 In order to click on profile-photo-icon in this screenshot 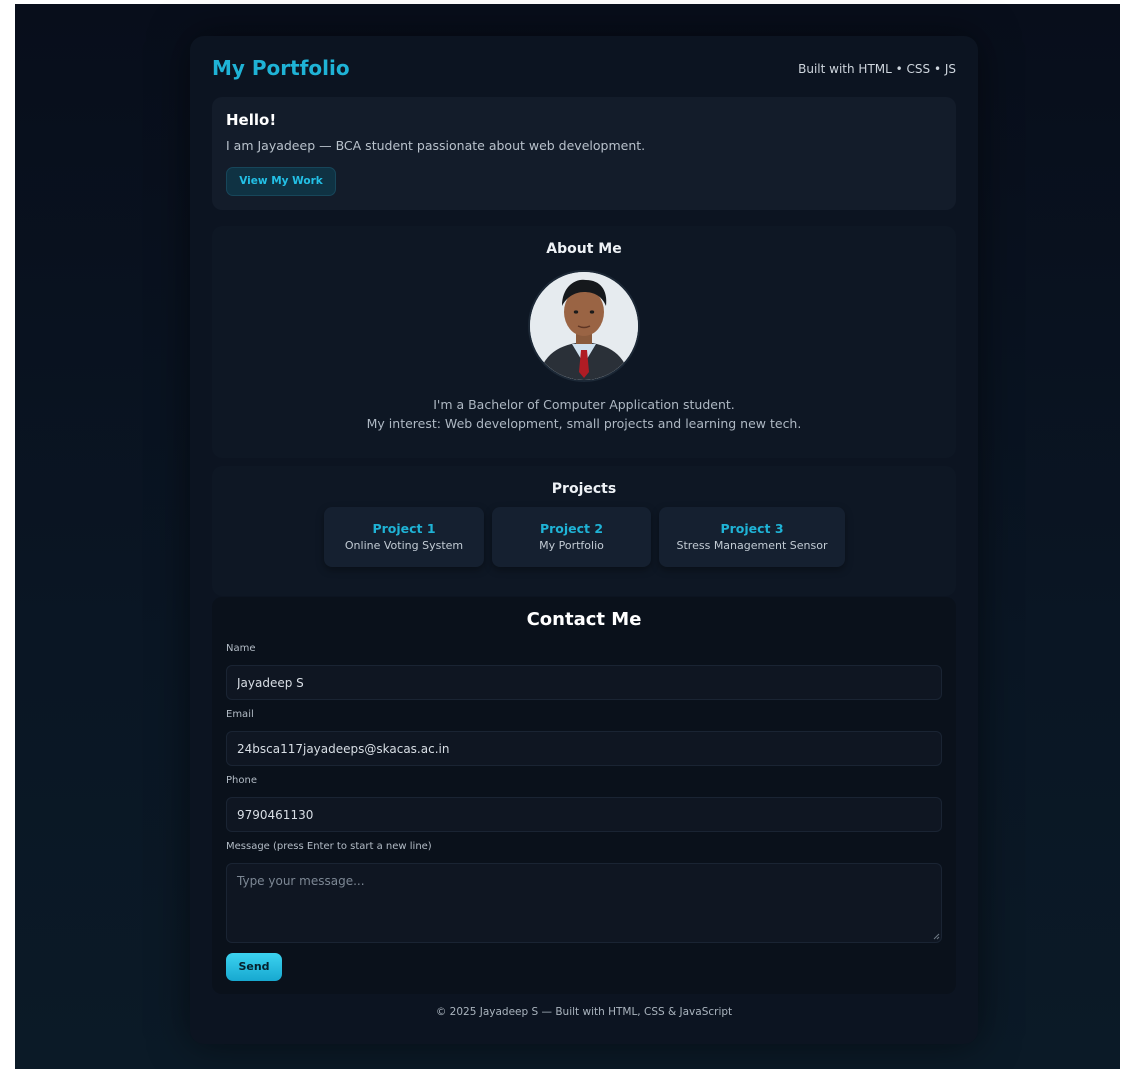, I will do `click(584, 326)`.